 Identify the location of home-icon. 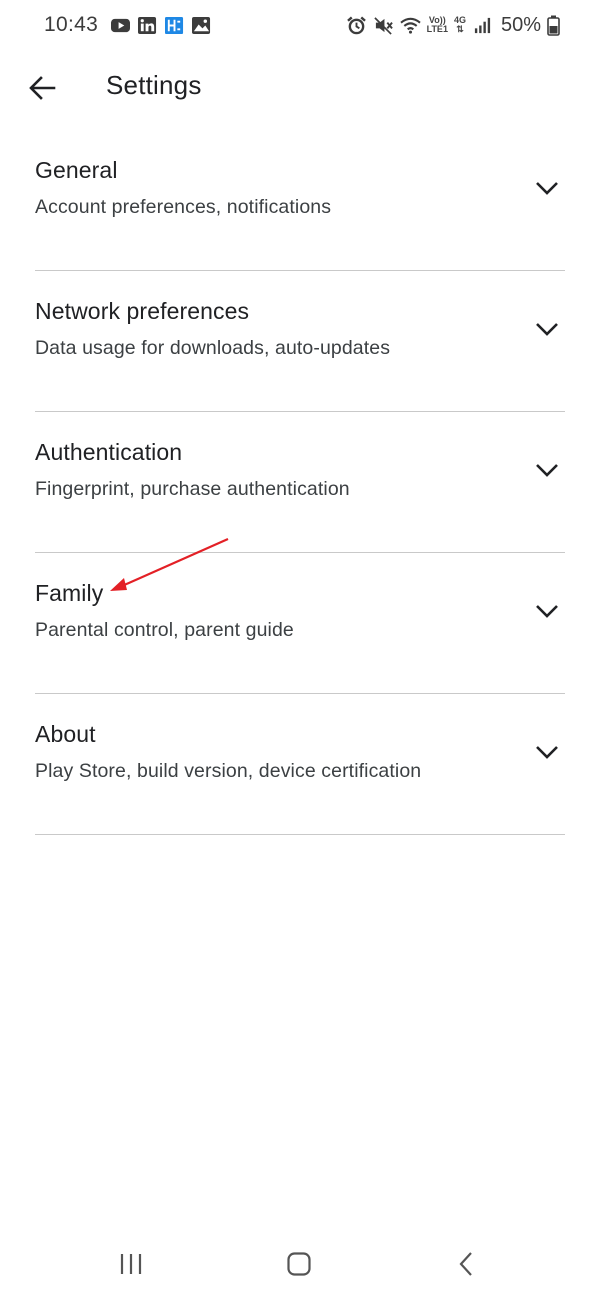
(299, 1264).